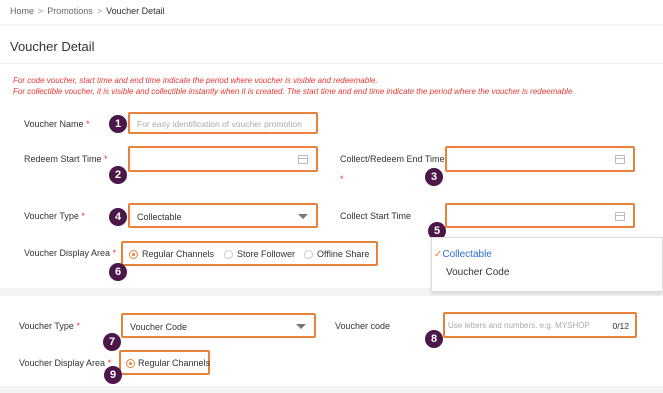 The height and width of the screenshot is (393, 663). What do you see at coordinates (52, 46) in the screenshot?
I see `page-title: Voucher Detail` at bounding box center [52, 46].